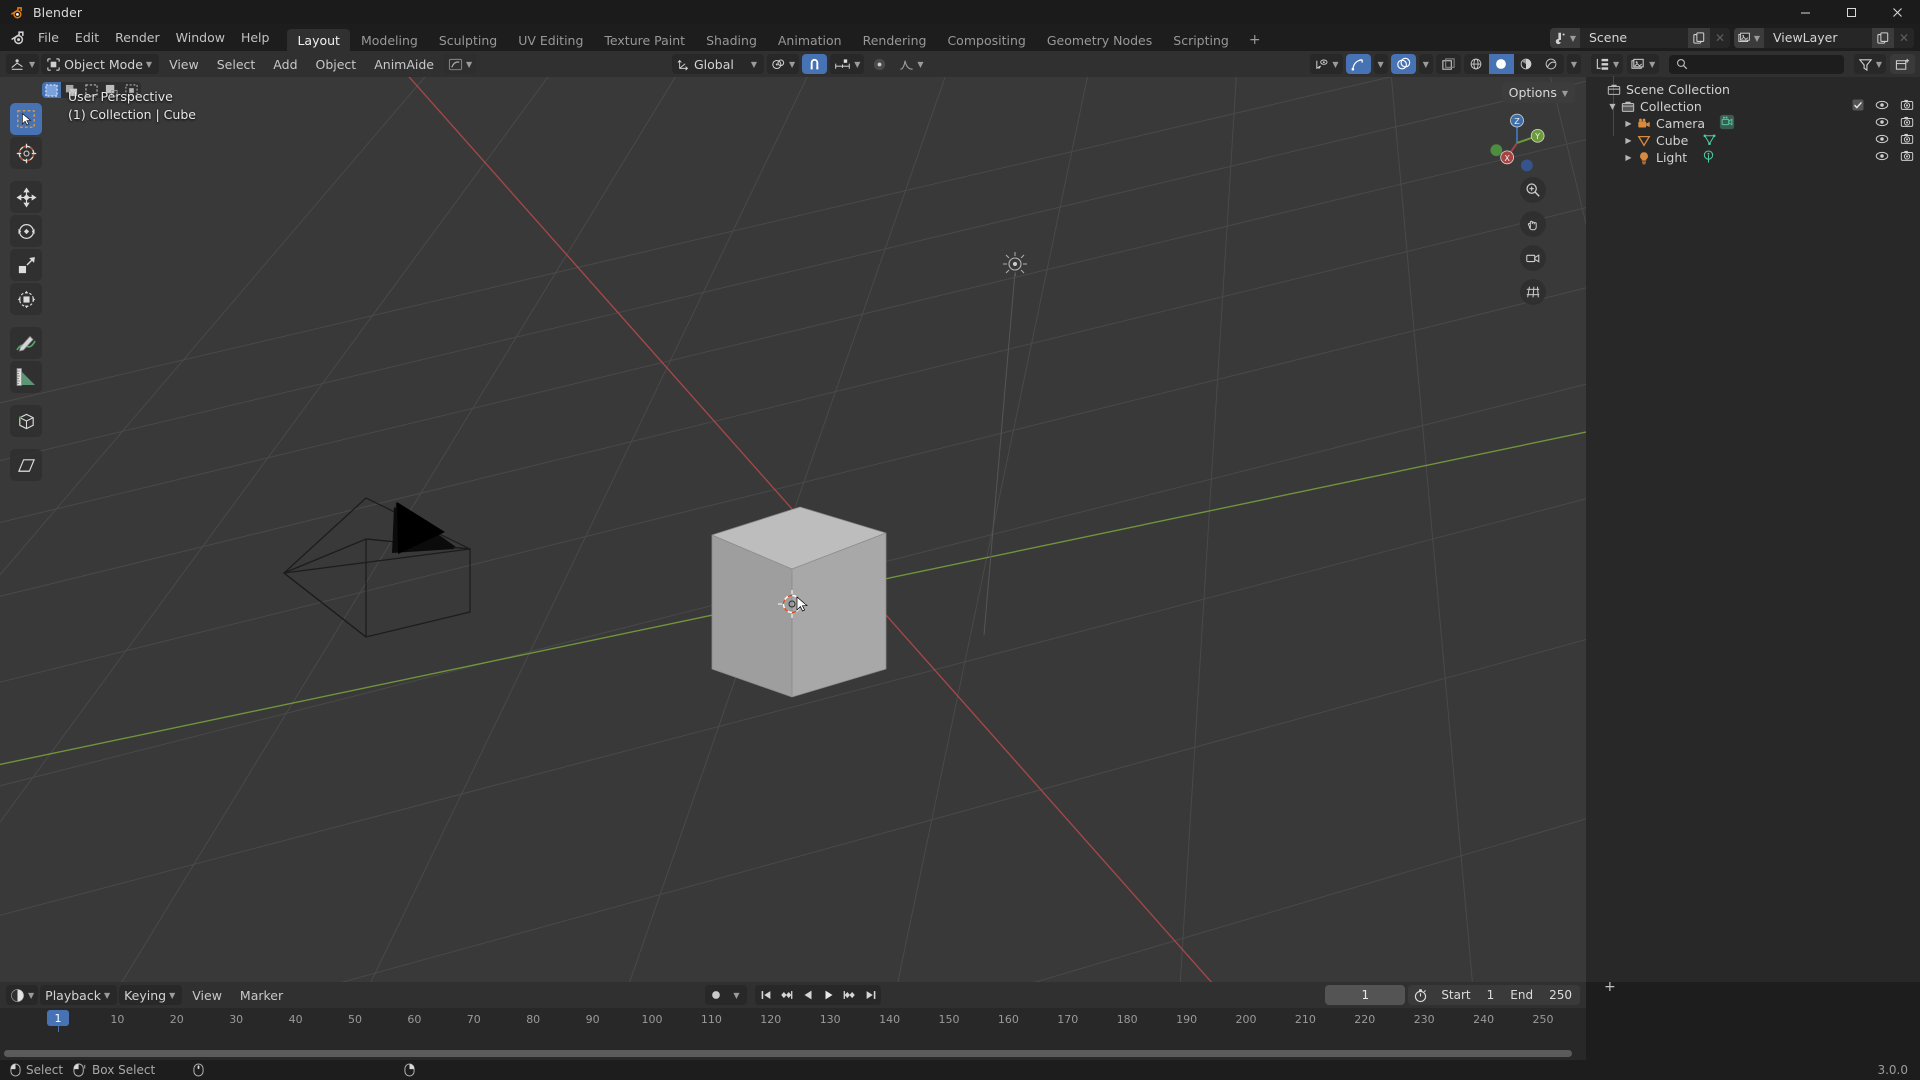  I want to click on proportional-falloff-button: ▼, so click(911, 64).